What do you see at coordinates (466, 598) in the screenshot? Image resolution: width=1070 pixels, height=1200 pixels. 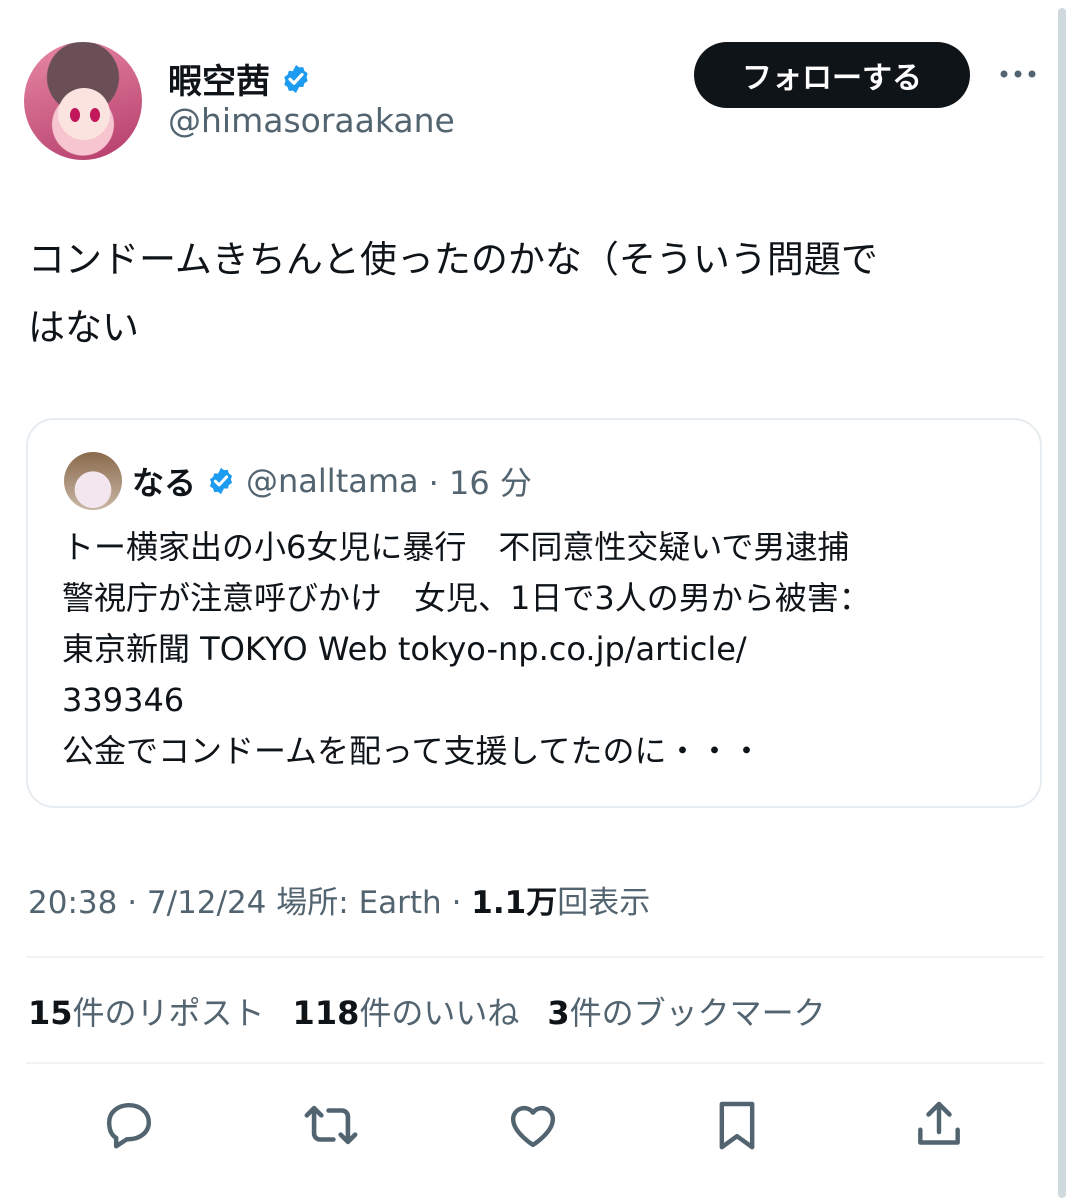 I see `quoted-line: 警視庁が注意呼びかけ 女児、1日で3人の男から被害：` at bounding box center [466, 598].